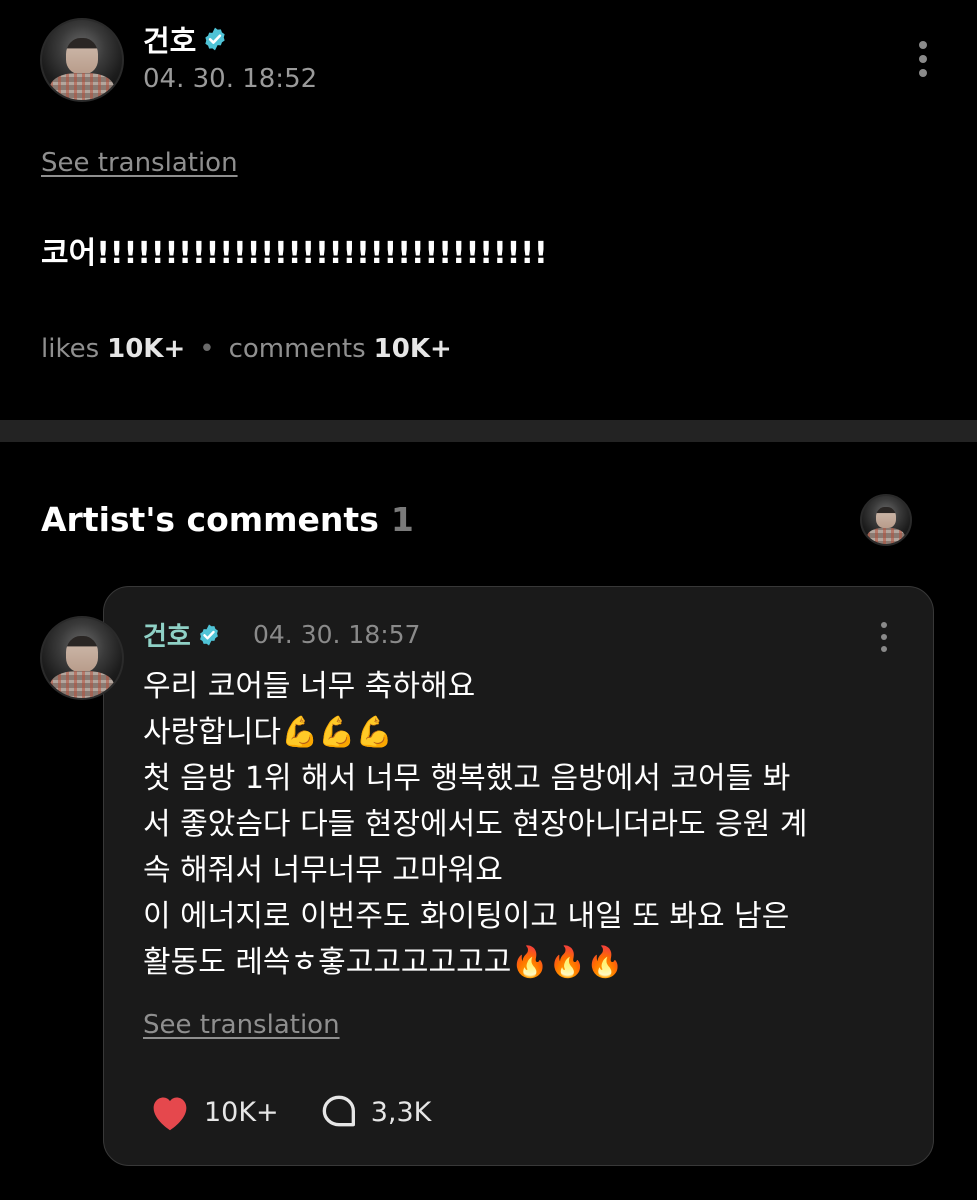 Image resolution: width=977 pixels, height=1200 pixels. What do you see at coordinates (309, 686) in the screenshot?
I see `comment-line: 우리 코어들 너무 축하해요` at bounding box center [309, 686].